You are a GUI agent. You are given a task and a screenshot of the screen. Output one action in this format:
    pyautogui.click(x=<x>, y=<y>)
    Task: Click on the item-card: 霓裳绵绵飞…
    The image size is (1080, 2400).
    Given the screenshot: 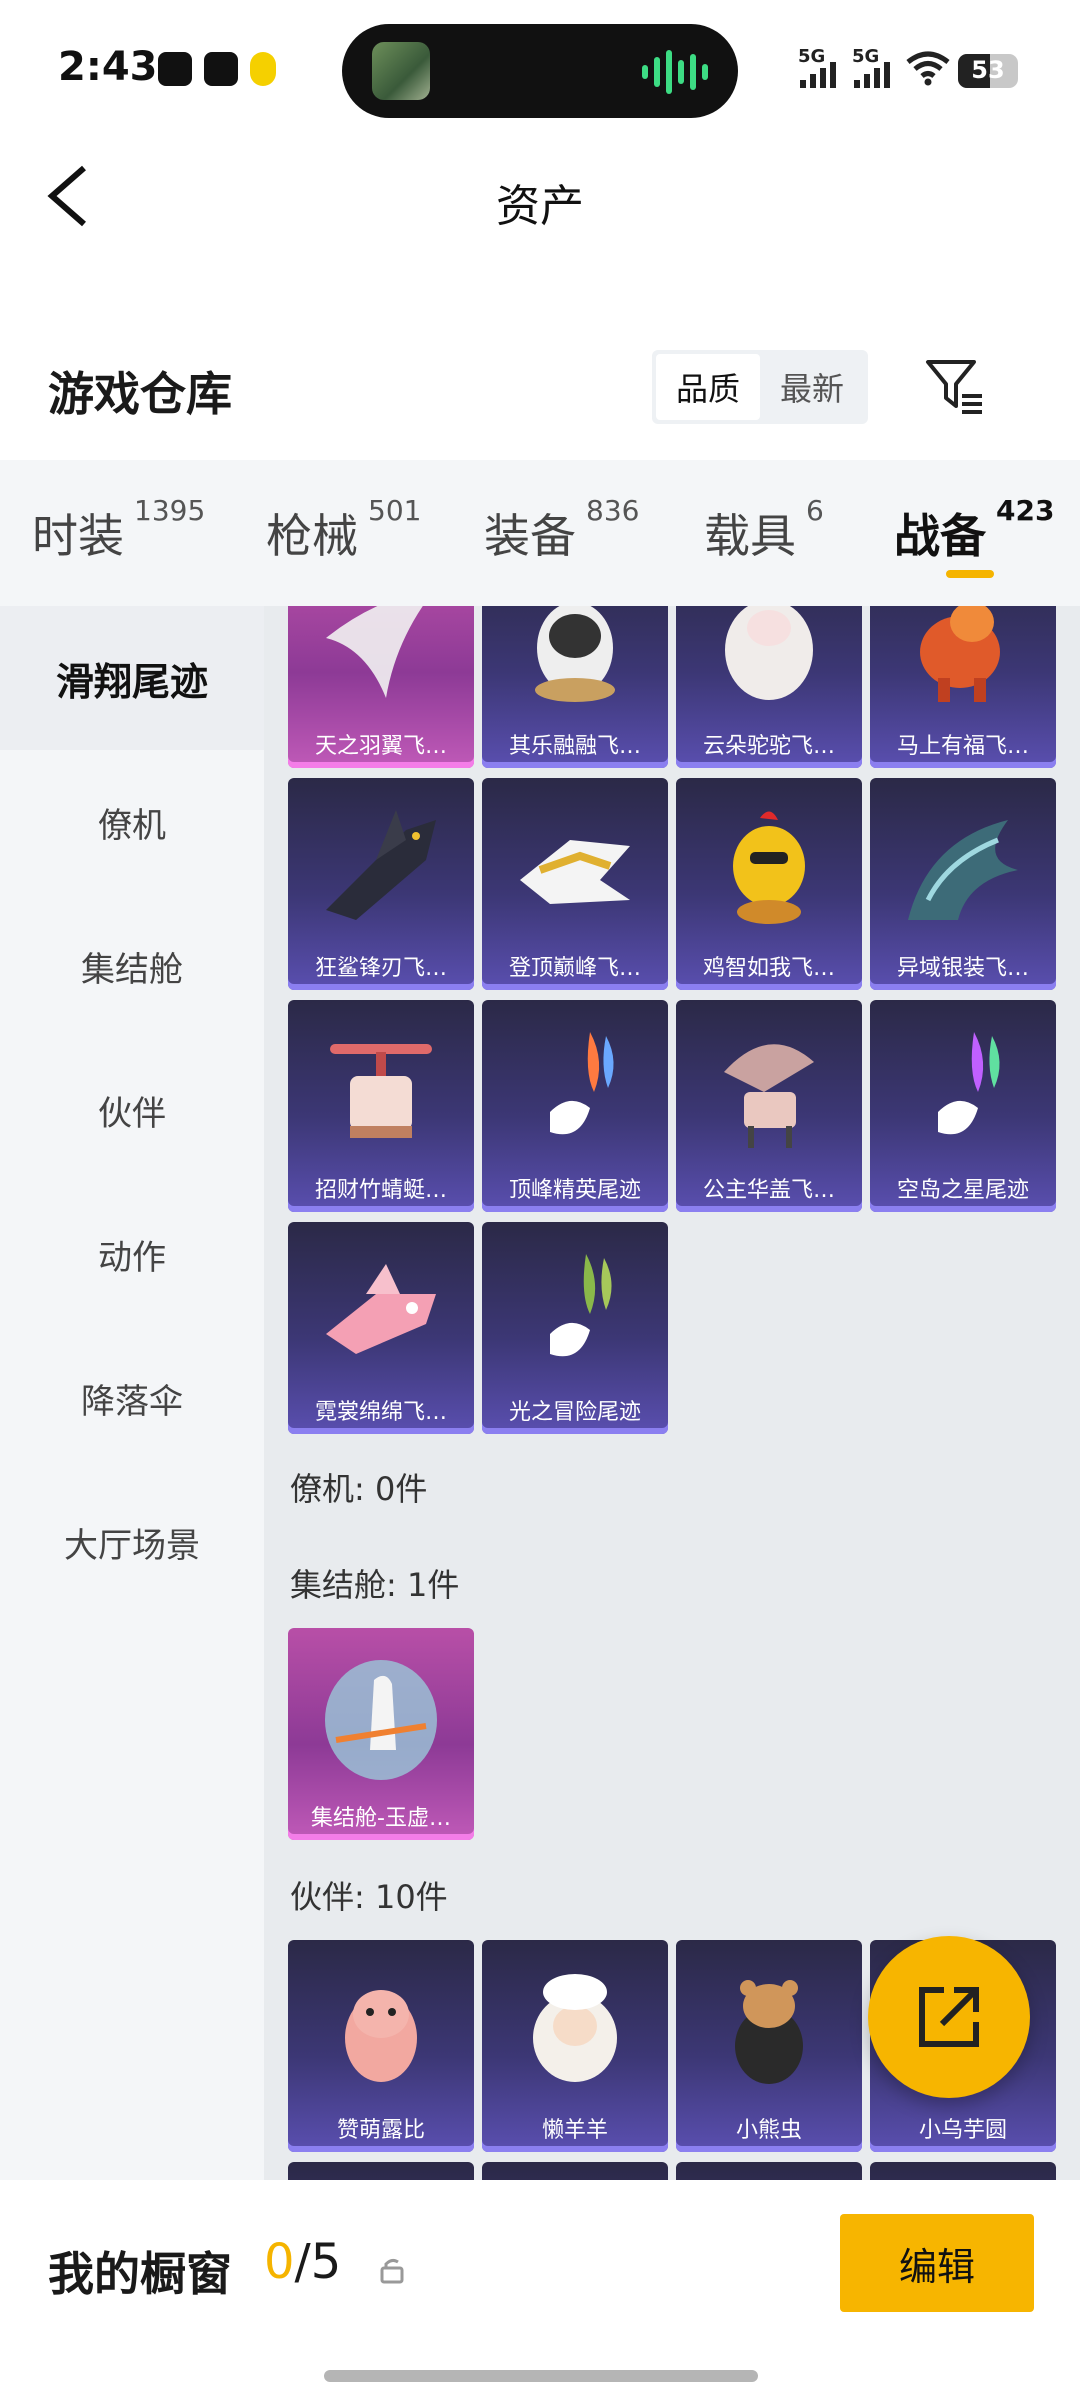 What is the action you would take?
    pyautogui.click(x=381, y=1328)
    